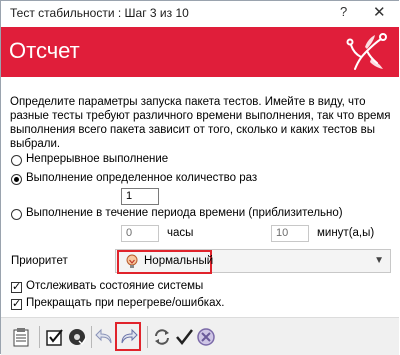 Image resolution: width=400 pixels, height=355 pixels. What do you see at coordinates (16, 179) in the screenshot?
I see `radio-fixed-count` at bounding box center [16, 179].